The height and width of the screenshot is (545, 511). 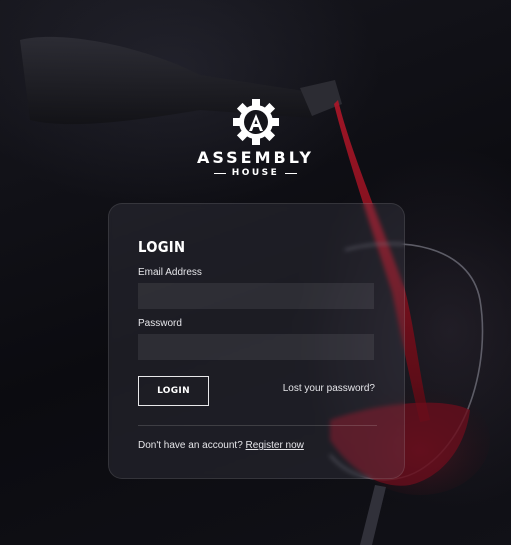 I want to click on card-divider, so click(x=257, y=425).